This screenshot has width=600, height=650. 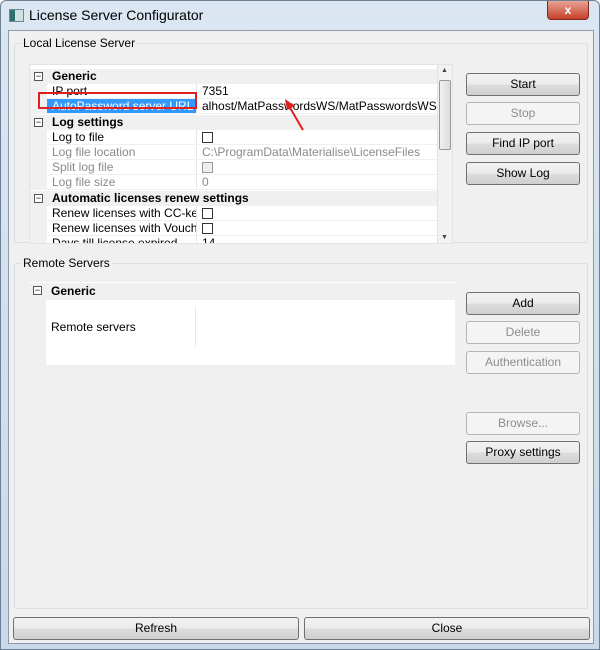 What do you see at coordinates (294, 115) in the screenshot?
I see `annotation-arrow-icon` at bounding box center [294, 115].